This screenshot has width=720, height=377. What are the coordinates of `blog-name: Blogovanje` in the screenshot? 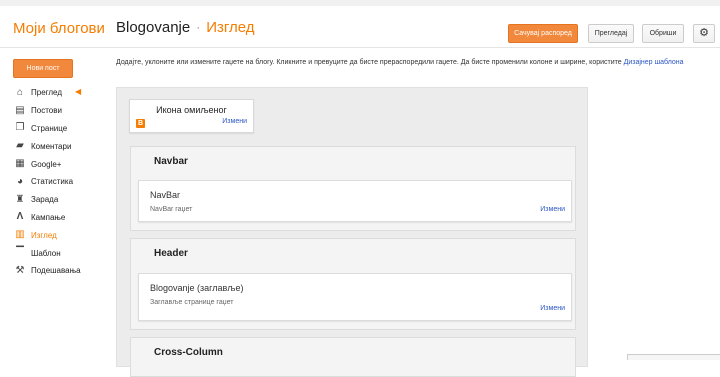 It's located at (153, 27).